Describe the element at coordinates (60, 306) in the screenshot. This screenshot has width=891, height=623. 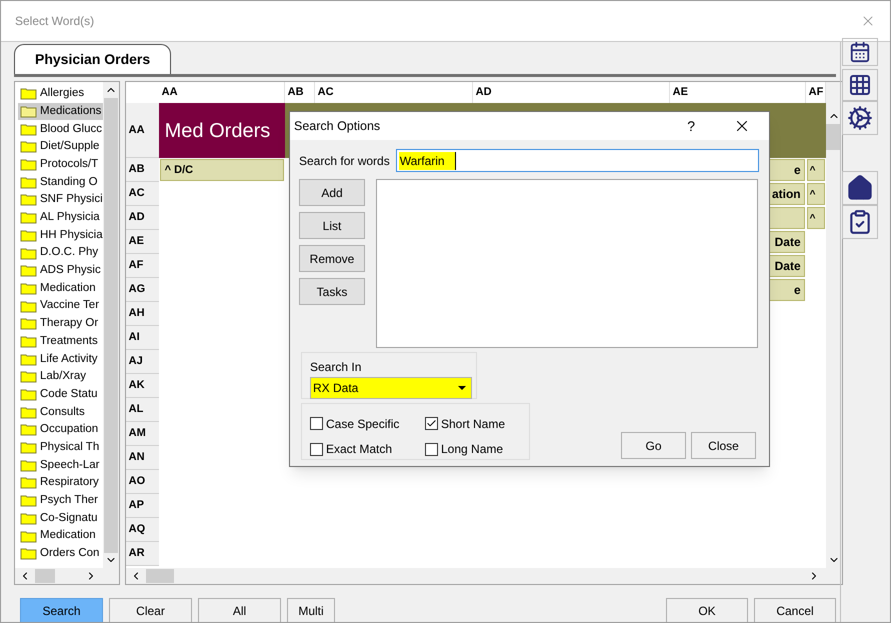
I see `tree-item: Vaccine Ter` at that location.